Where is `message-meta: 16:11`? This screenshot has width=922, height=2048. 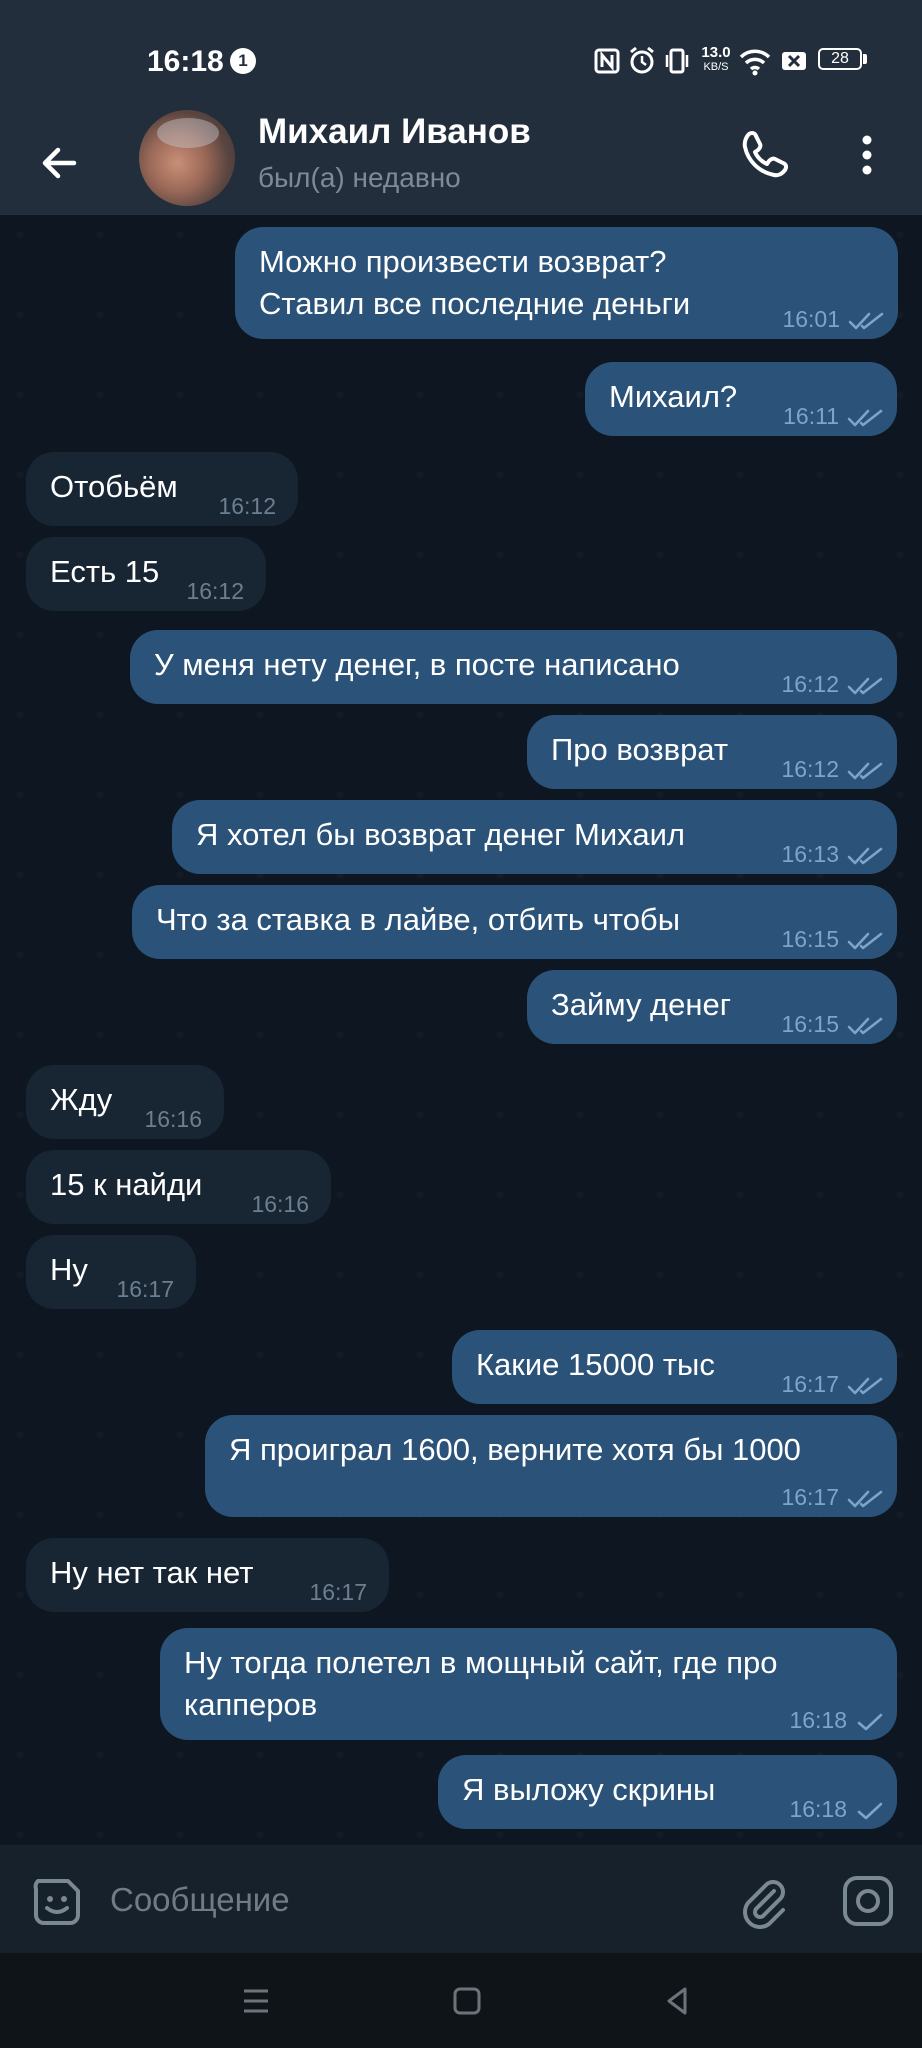
message-meta: 16:11 is located at coordinates (834, 416).